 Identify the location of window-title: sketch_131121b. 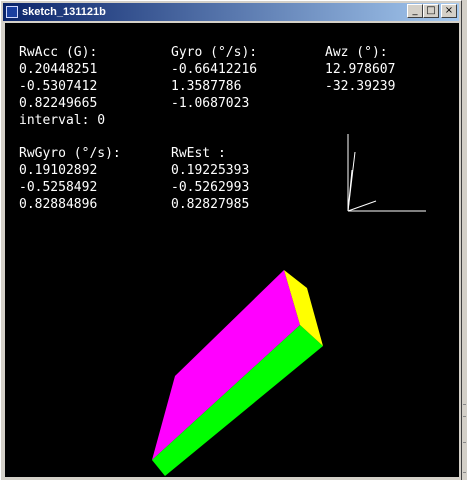
(64, 12).